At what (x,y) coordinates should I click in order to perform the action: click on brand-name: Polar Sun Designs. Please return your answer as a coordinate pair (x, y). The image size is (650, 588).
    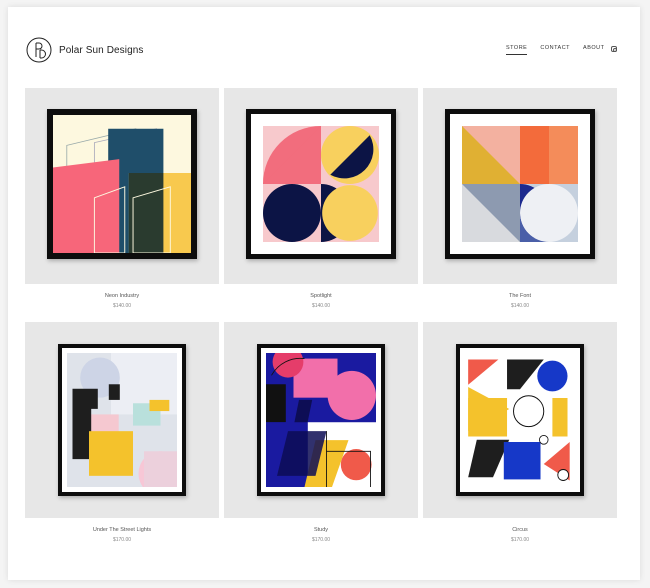
    Looking at the image, I should click on (101, 50).